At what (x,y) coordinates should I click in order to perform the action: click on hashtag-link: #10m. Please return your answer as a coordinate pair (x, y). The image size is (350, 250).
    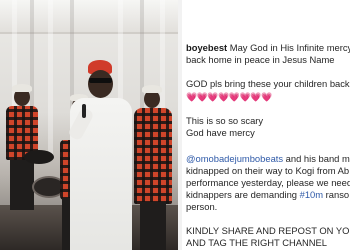
    Looking at the image, I should click on (311, 194).